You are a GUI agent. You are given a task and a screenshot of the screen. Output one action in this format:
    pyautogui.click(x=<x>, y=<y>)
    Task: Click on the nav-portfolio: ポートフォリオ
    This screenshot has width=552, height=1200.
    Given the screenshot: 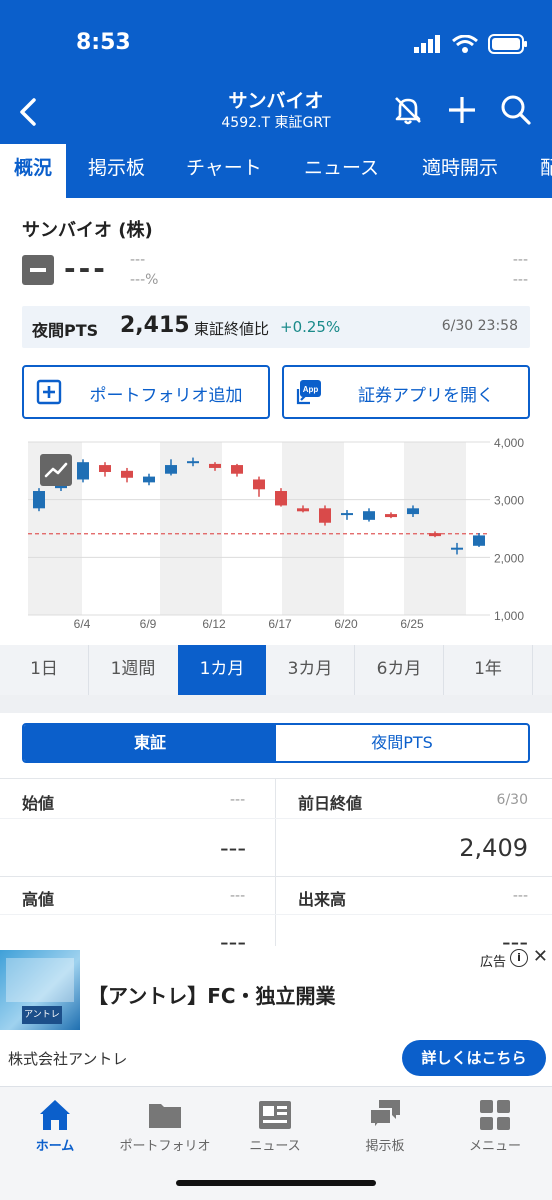 What is the action you would take?
    pyautogui.click(x=165, y=1127)
    